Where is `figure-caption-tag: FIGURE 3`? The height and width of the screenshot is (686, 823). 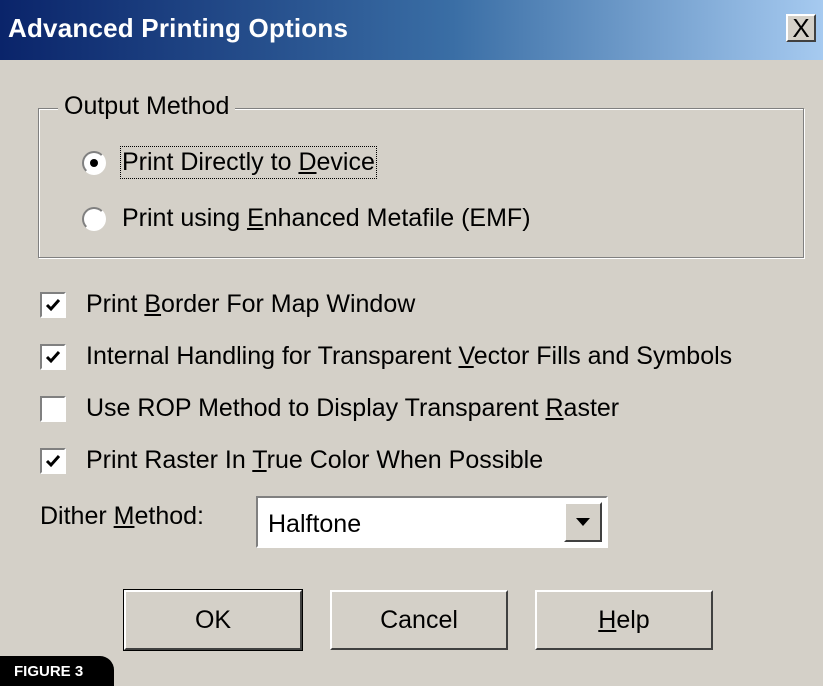 figure-caption-tag: FIGURE 3 is located at coordinates (57, 671).